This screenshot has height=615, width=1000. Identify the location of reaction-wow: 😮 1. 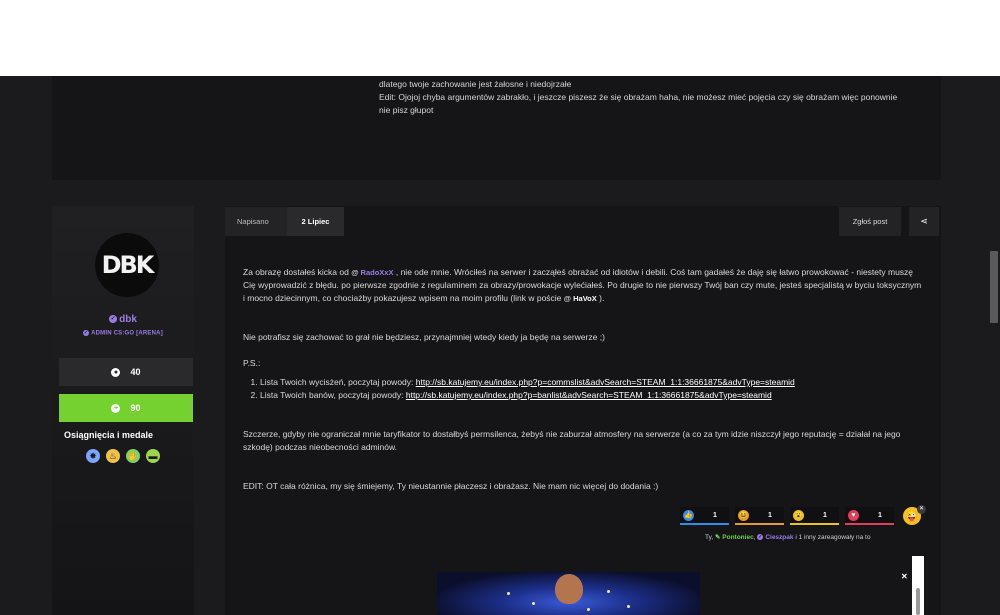
(814, 516).